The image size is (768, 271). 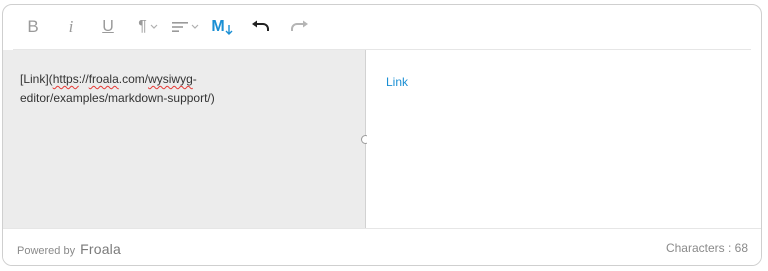 I want to click on redo-icon, so click(x=299, y=25).